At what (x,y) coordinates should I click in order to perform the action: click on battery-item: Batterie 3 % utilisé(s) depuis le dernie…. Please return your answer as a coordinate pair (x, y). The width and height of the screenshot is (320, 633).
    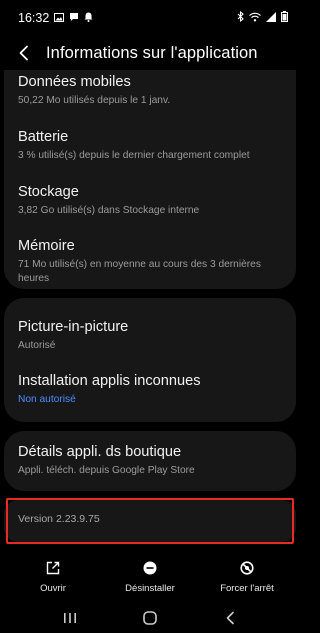
    Looking at the image, I should click on (150, 145).